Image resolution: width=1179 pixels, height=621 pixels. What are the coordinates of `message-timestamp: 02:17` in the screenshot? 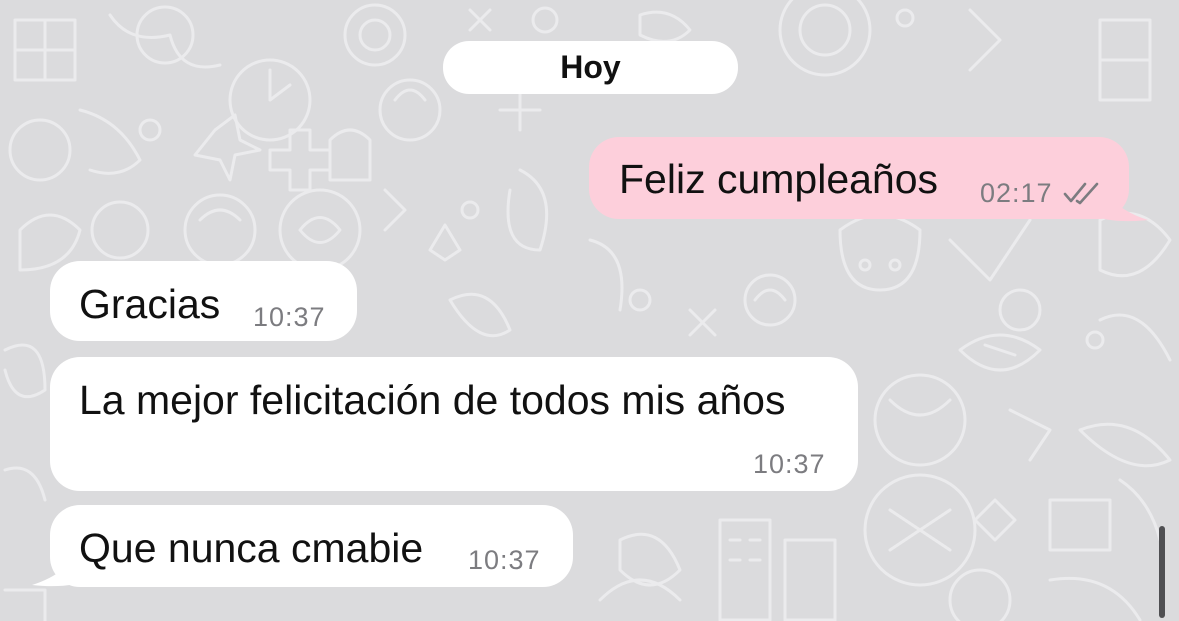 It's located at (1016, 193).